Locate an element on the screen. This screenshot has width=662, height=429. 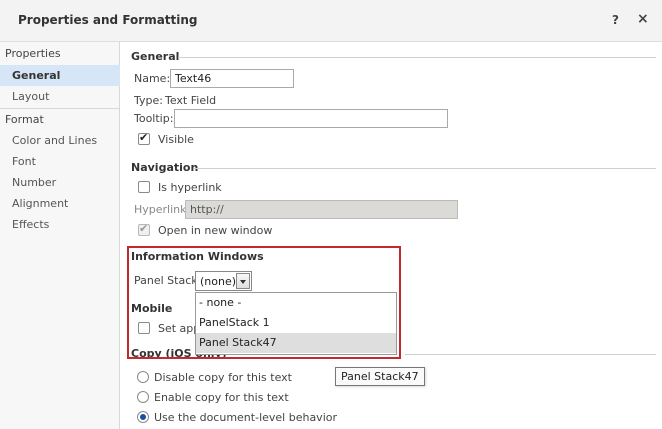
copy-enable-label: Enable copy for this text is located at coordinates (221, 397).